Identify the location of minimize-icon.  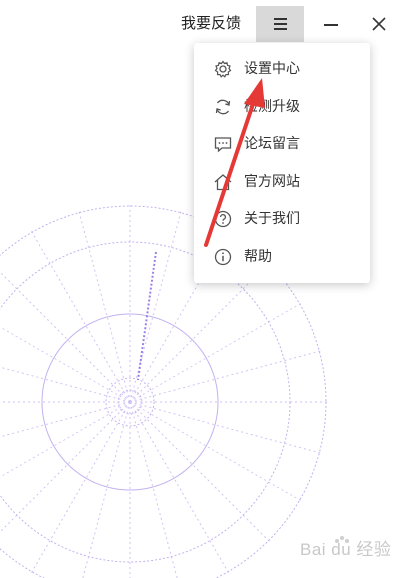
(331, 25).